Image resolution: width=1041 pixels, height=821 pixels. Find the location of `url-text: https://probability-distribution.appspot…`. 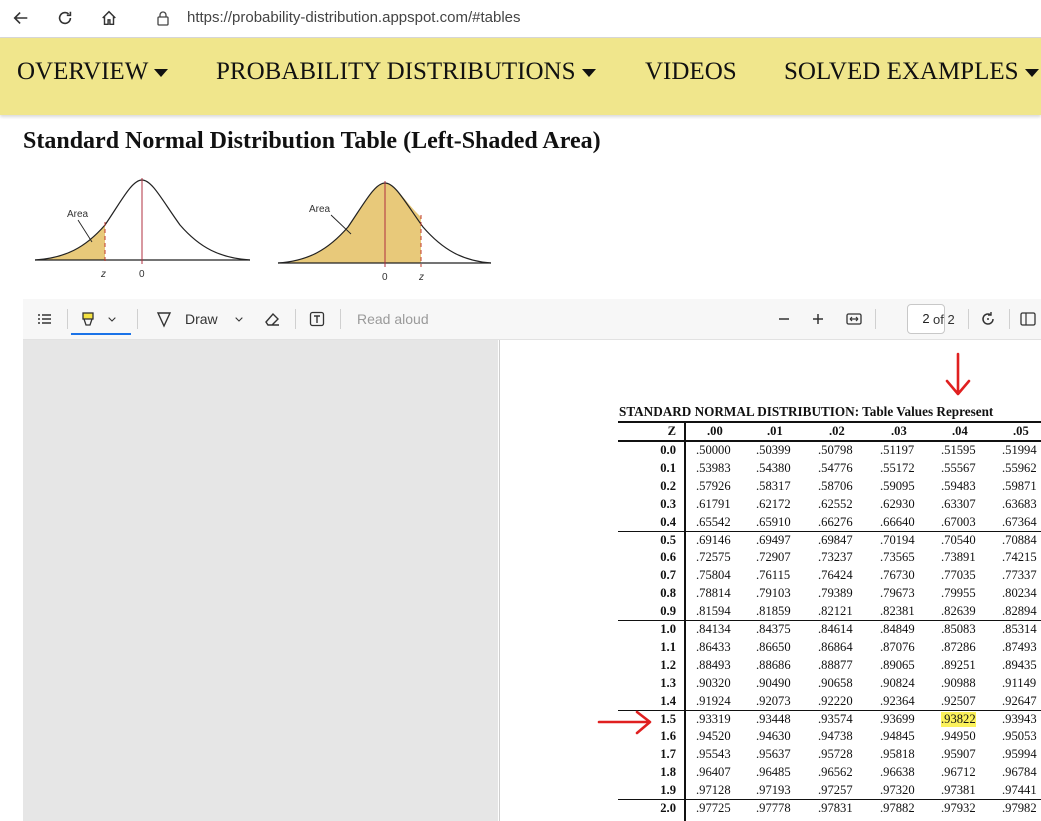

url-text: https://probability-distribution.appspot… is located at coordinates (354, 17).